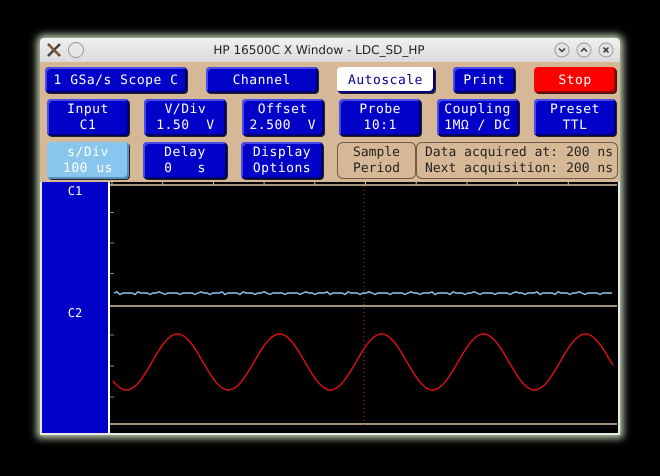  I want to click on setting-button: Probe 10:1, so click(380, 117).